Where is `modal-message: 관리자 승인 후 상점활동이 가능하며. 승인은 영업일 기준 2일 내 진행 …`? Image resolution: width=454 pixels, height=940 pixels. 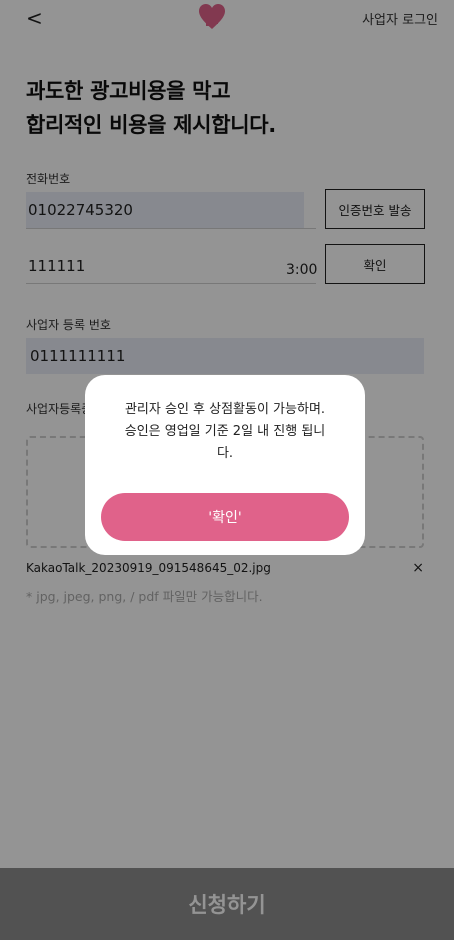 modal-message: 관리자 승인 후 상점활동이 가능하며. 승인은 영업일 기준 2일 내 진행 … is located at coordinates (225, 432).